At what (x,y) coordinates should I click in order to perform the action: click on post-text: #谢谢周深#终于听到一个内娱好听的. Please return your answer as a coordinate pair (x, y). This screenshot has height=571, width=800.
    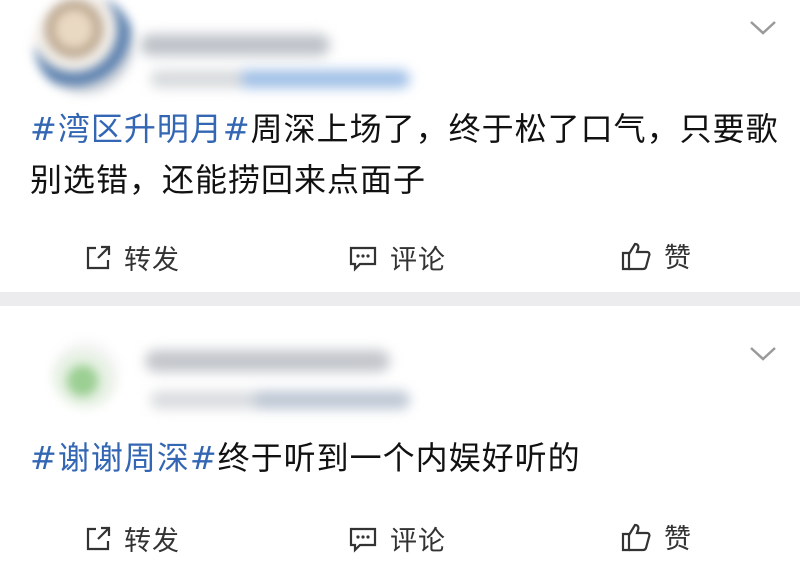
    Looking at the image, I should click on (410, 458).